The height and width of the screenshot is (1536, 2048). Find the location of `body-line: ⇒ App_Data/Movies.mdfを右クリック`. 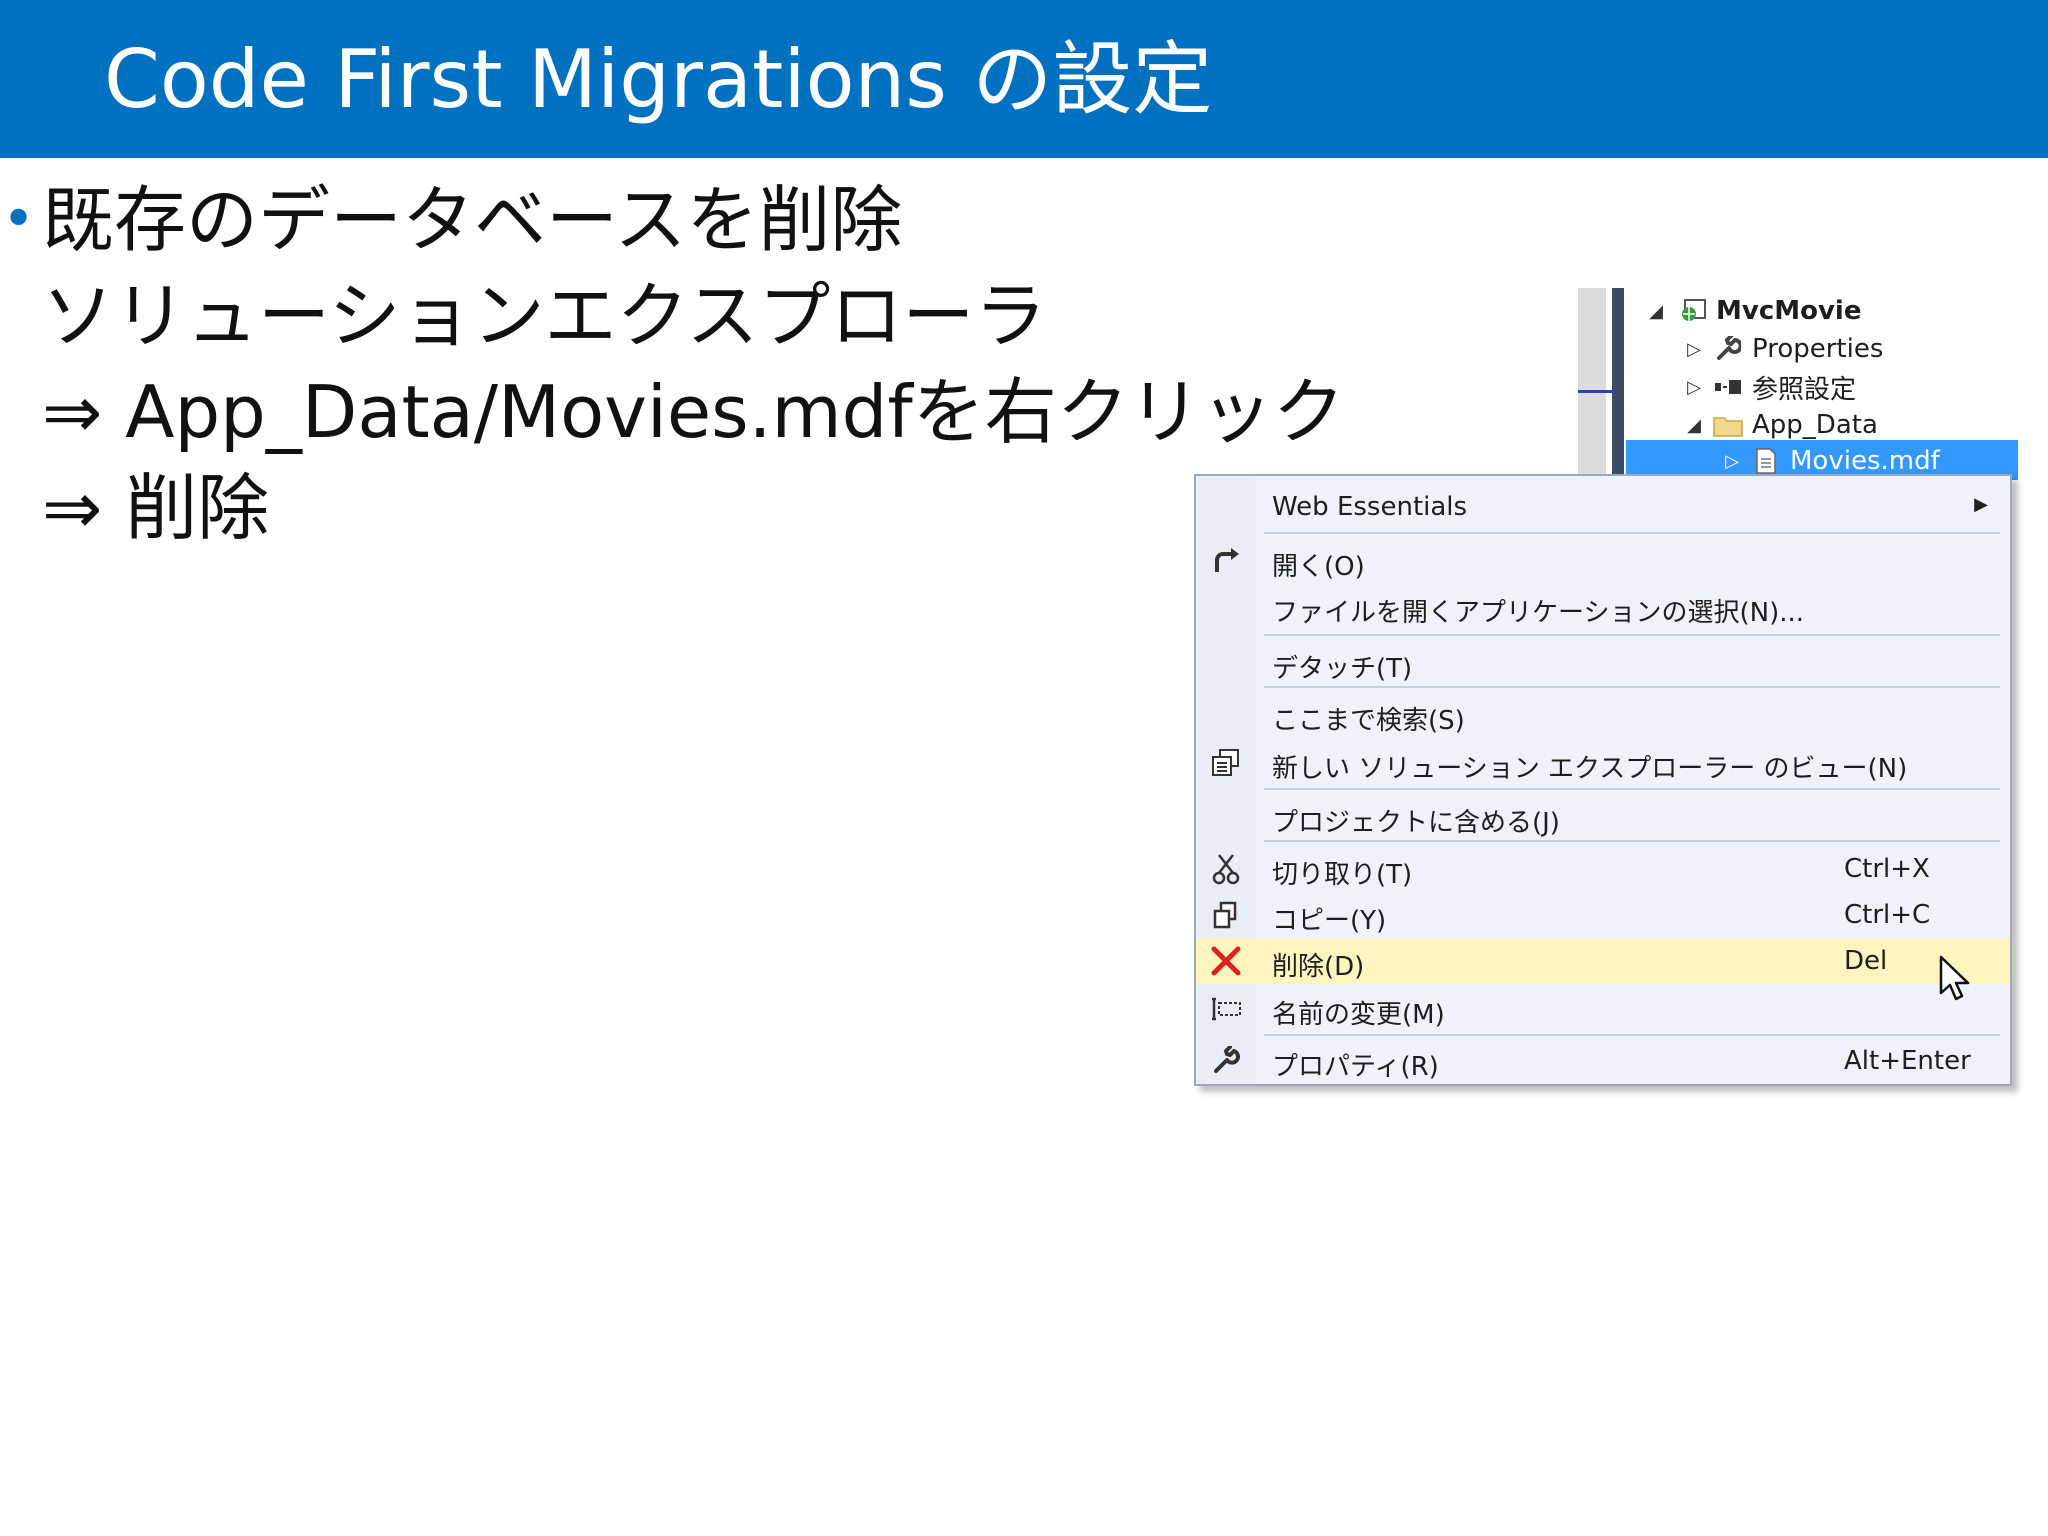

body-line: ⇒ App_Data/Movies.mdfを右クリック is located at coordinates (750, 412).